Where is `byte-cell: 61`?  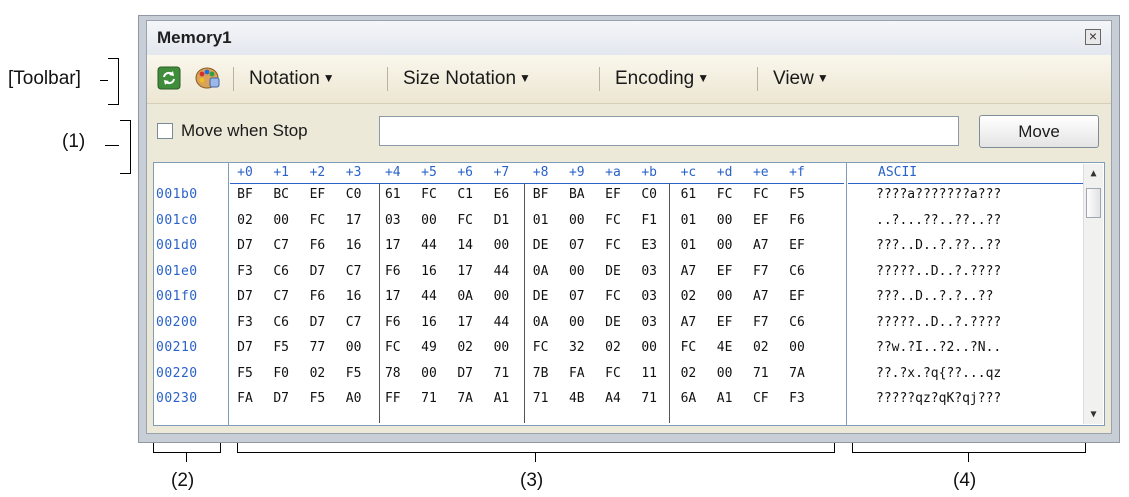
byte-cell: 61 is located at coordinates (688, 194).